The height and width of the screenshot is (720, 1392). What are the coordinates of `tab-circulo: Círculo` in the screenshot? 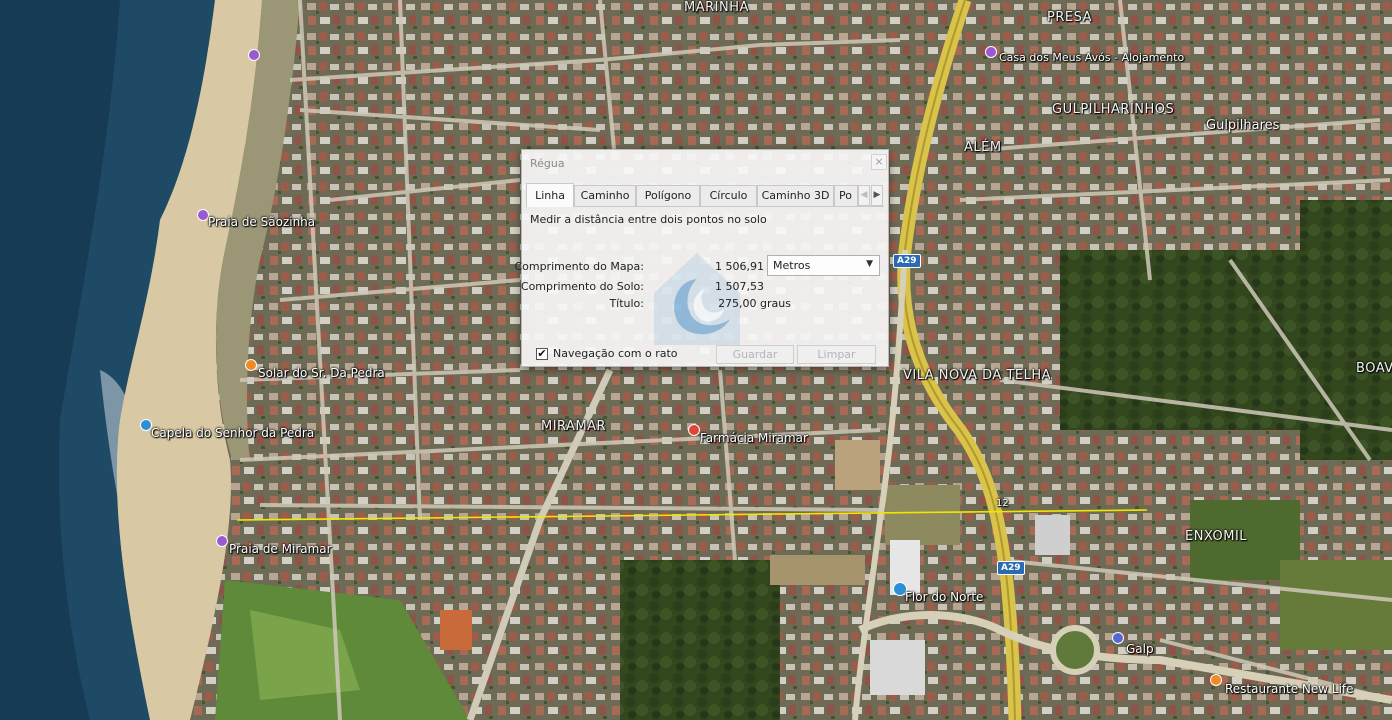 It's located at (728, 195).